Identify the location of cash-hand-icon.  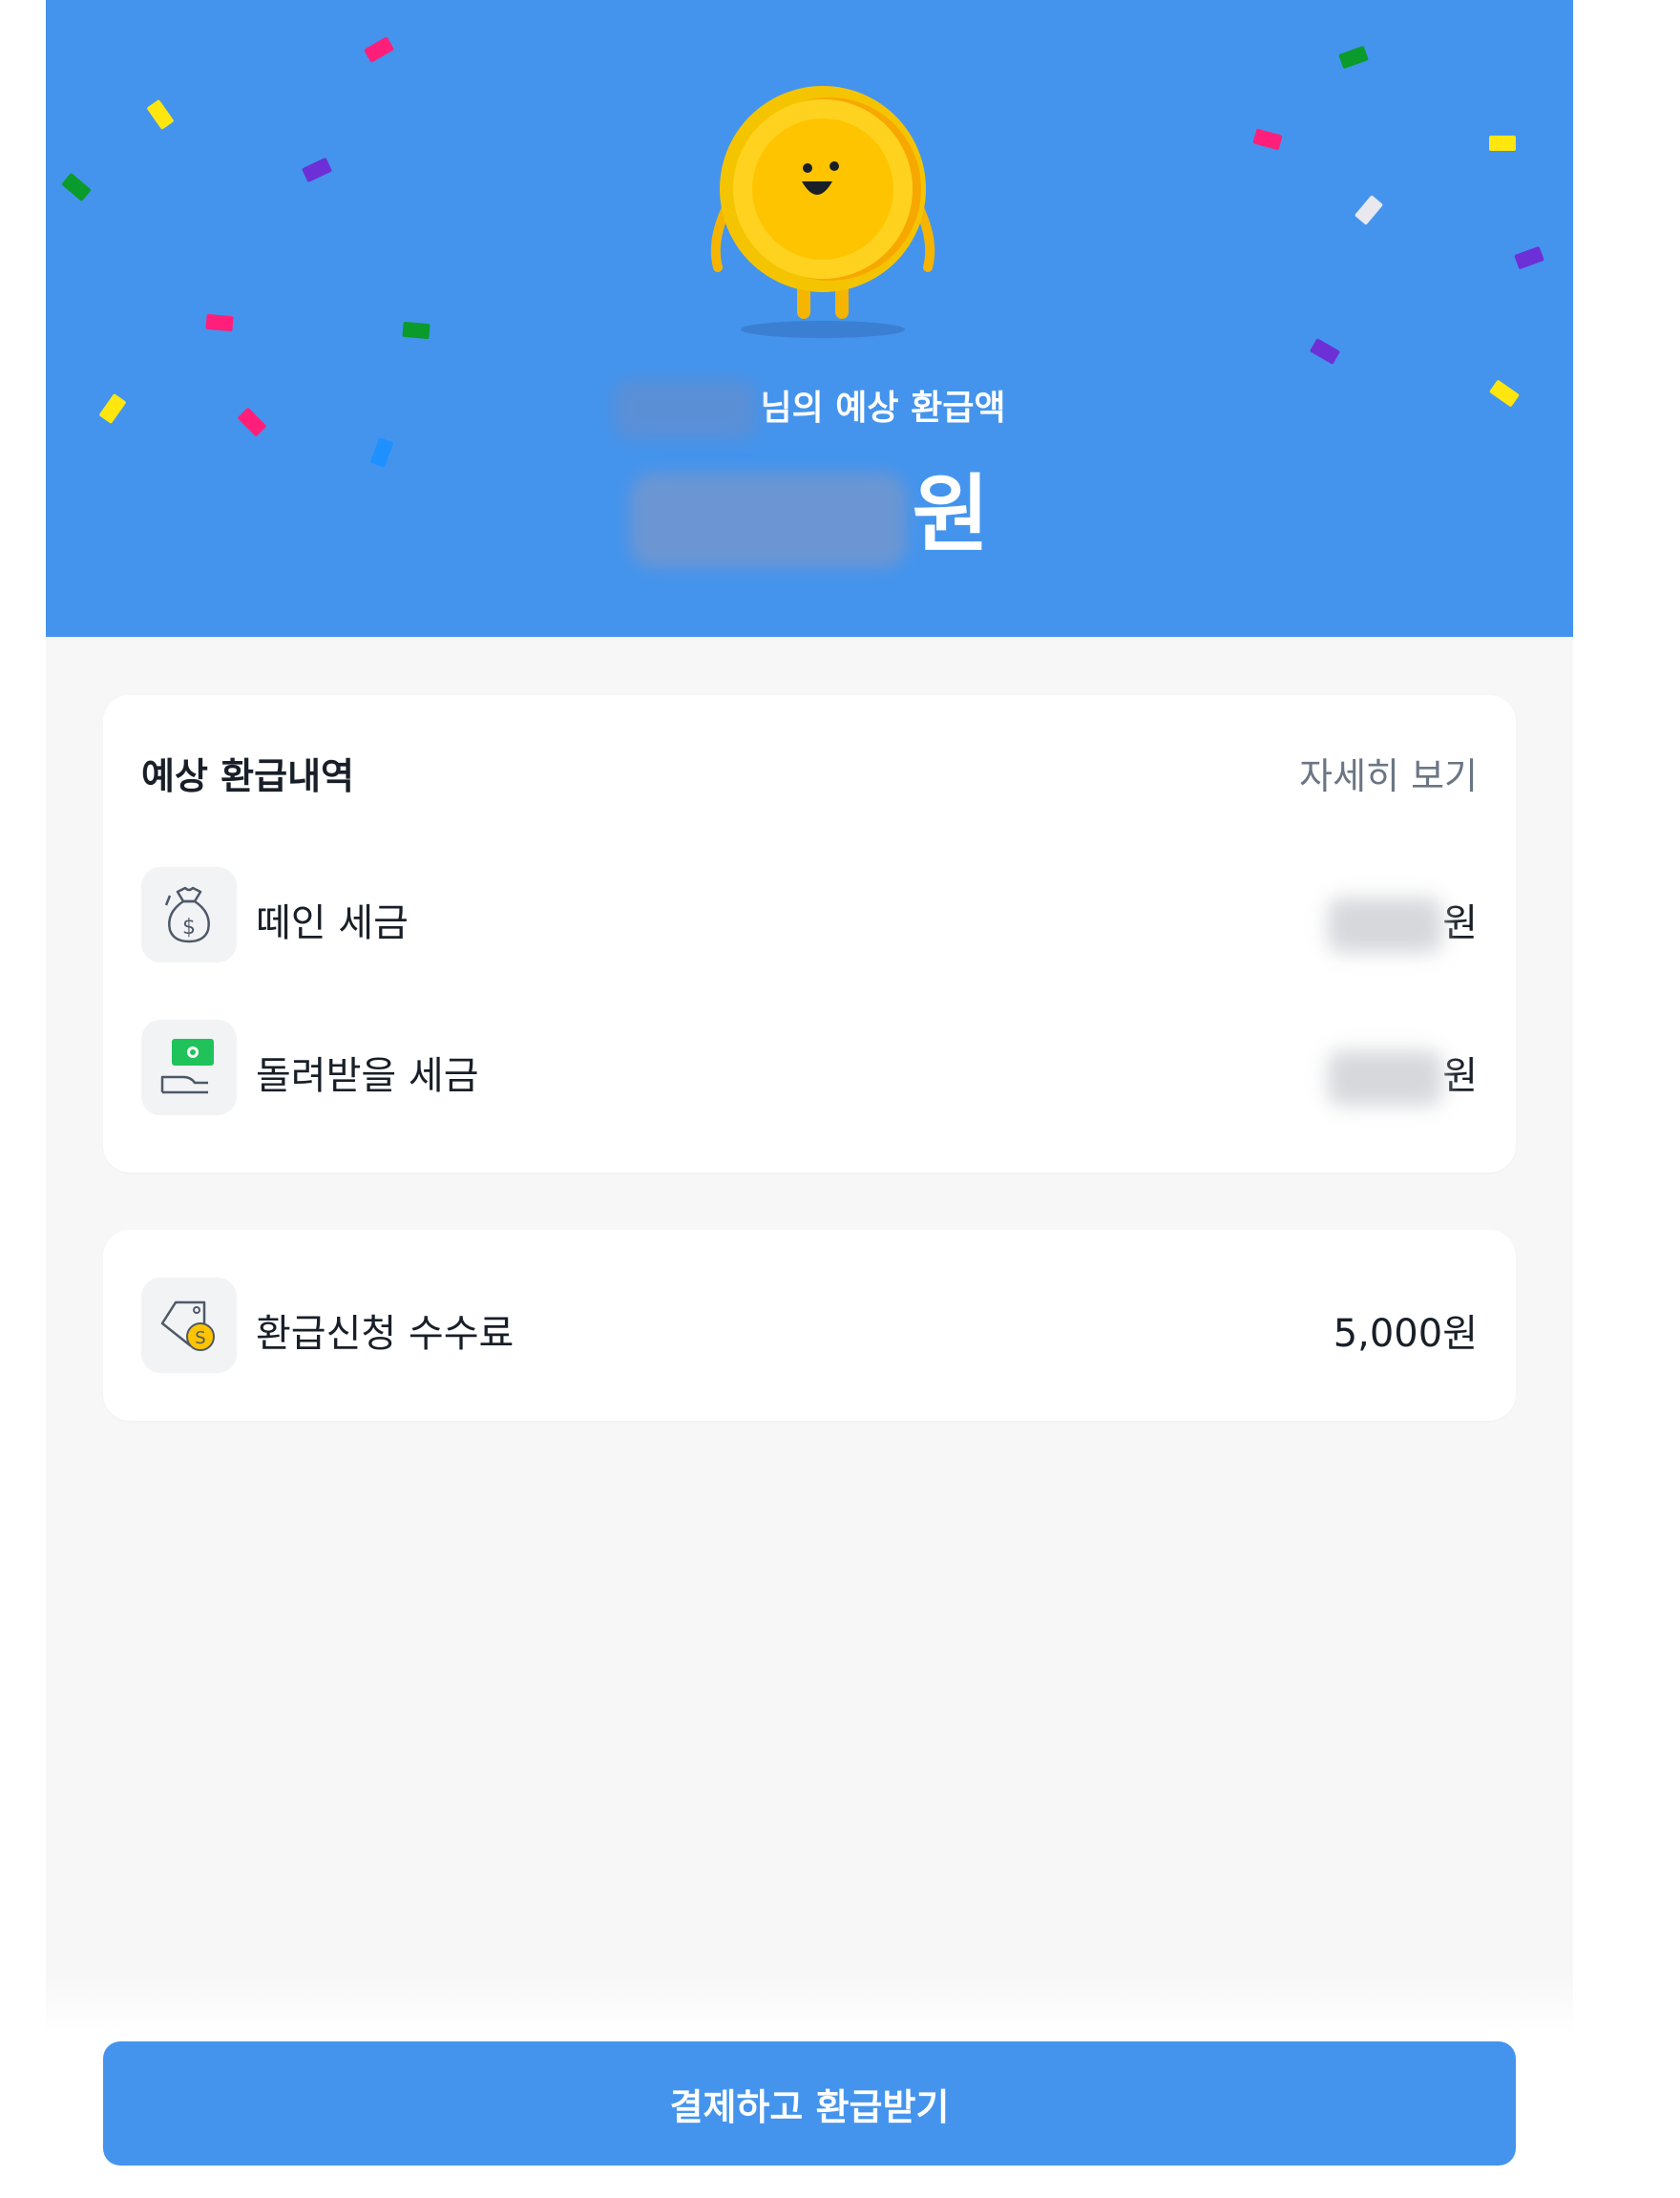
(189, 1067).